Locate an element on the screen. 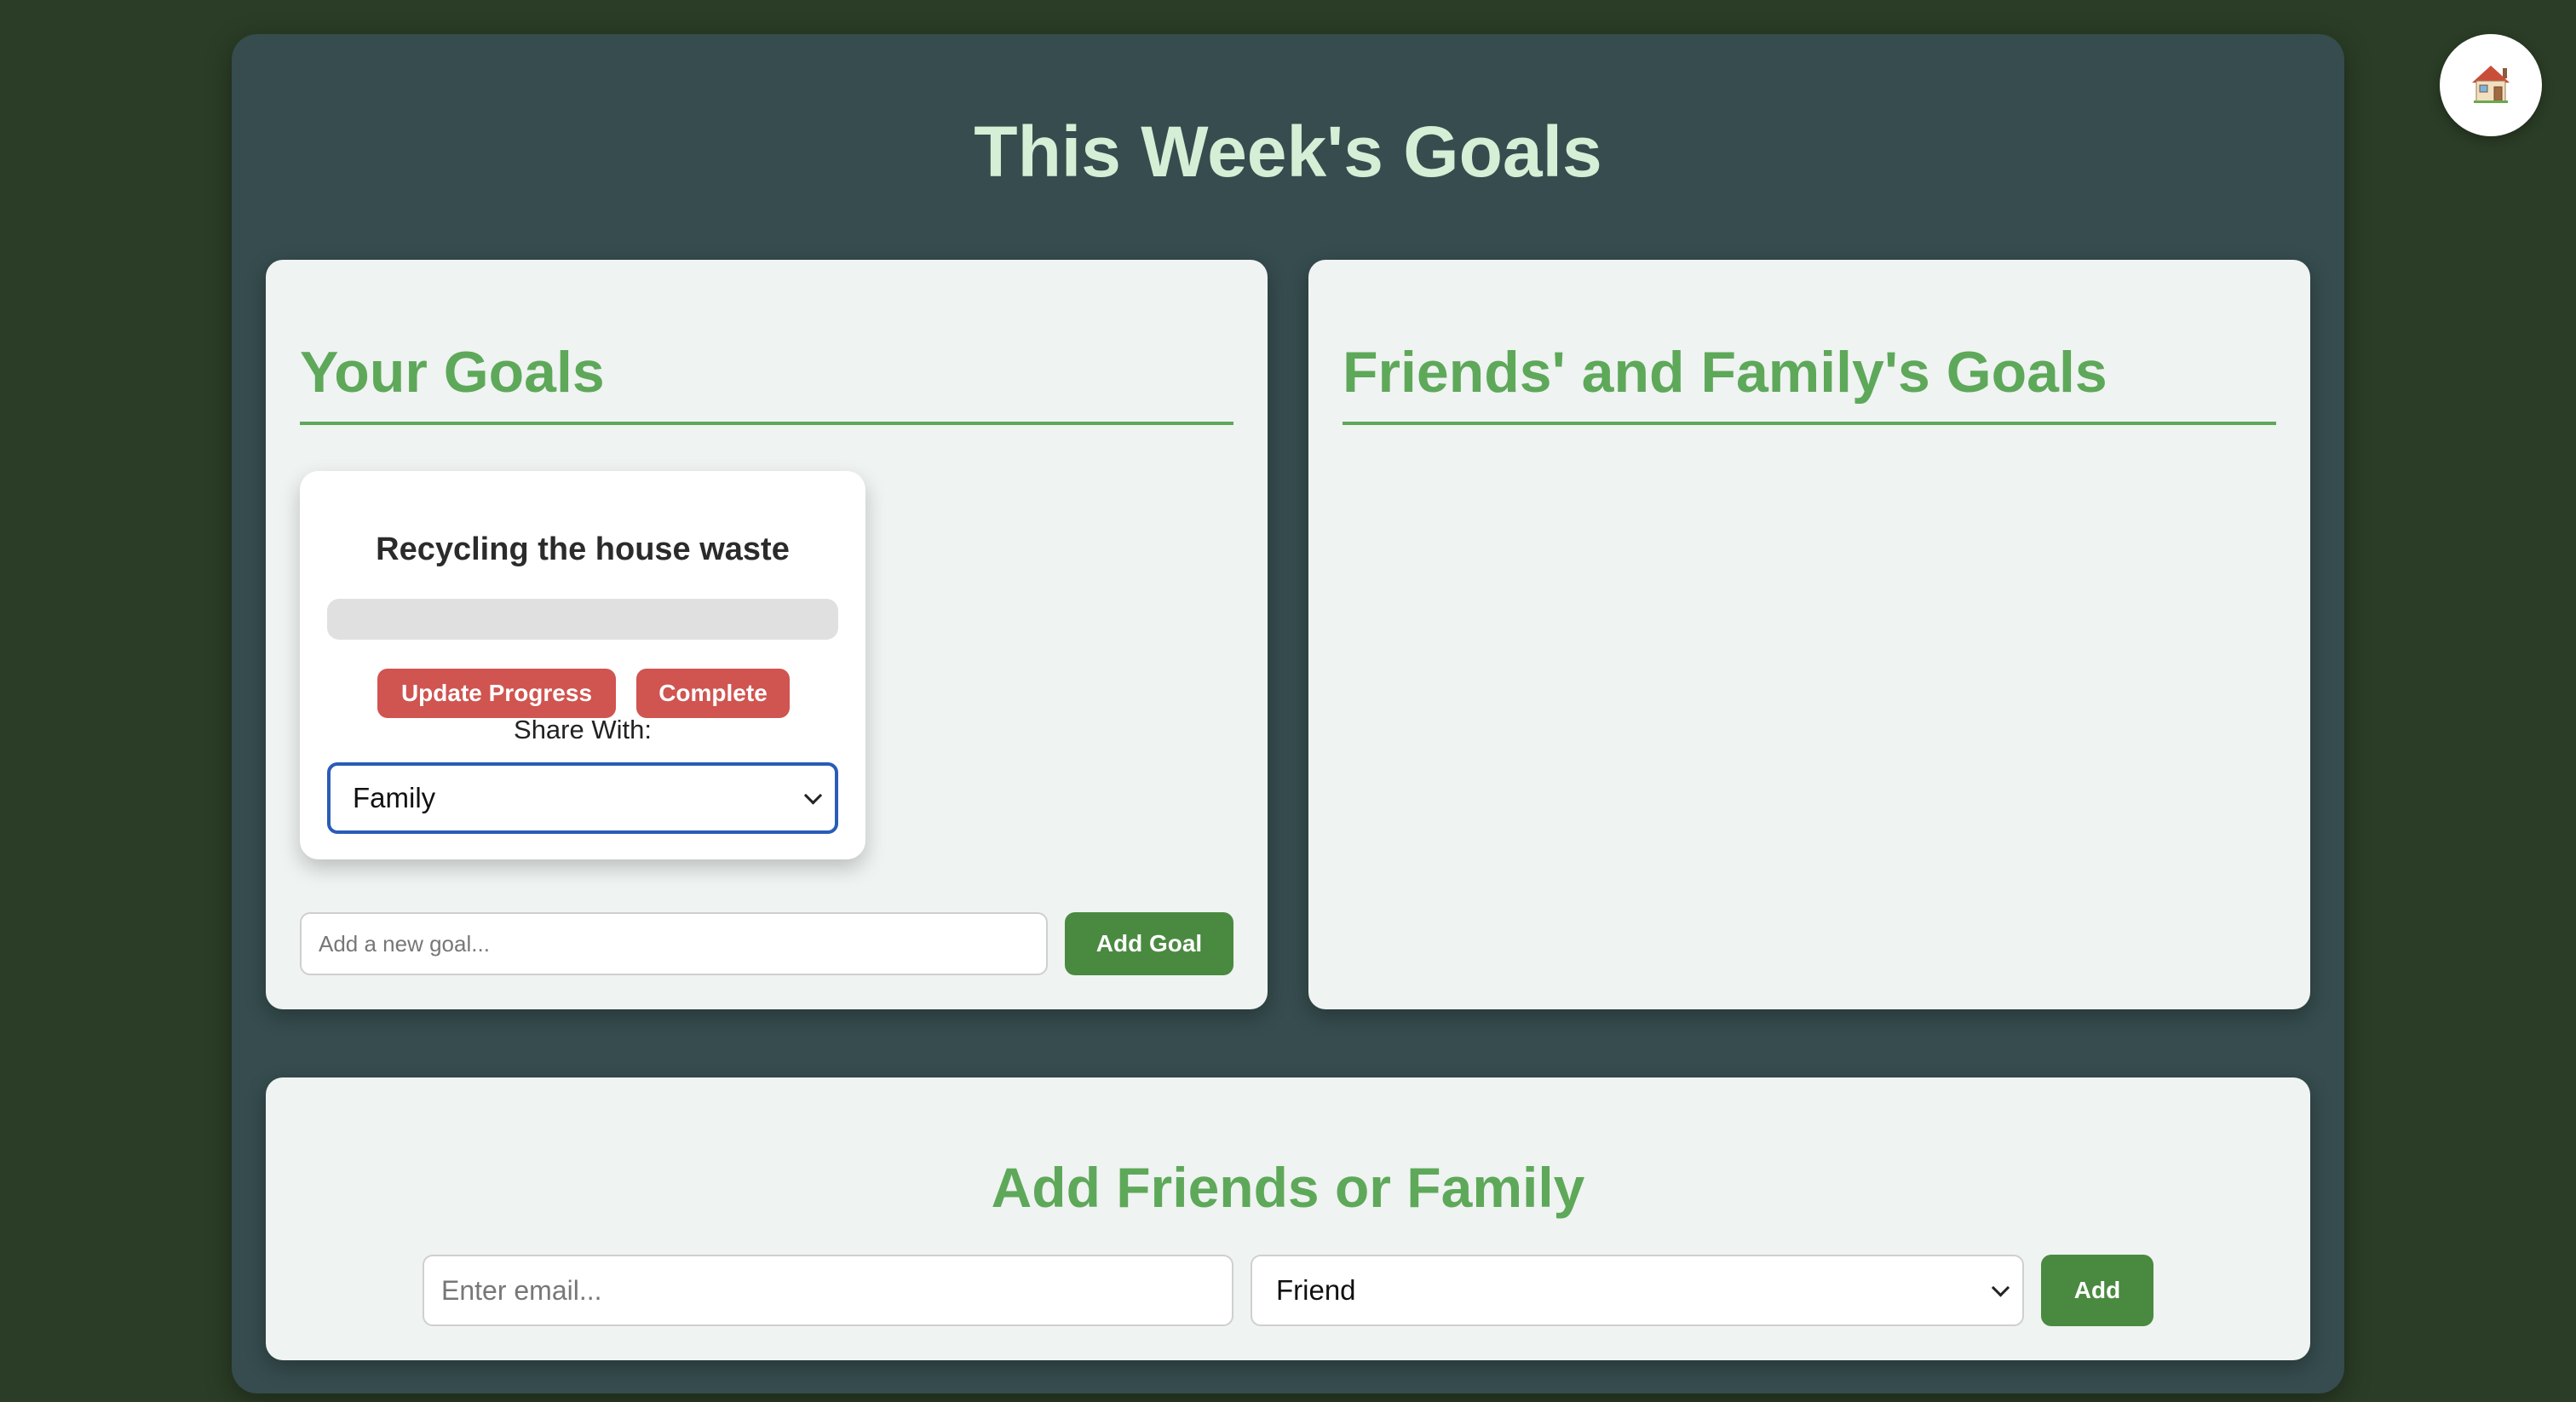 This screenshot has height=1402, width=2576. add-goal-button: Add Goal is located at coordinates (1149, 943).